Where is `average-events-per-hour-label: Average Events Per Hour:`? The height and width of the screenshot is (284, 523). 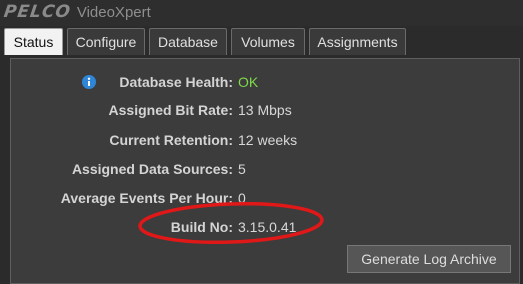 average-events-per-hour-label: Average Events Per Hour: is located at coordinates (146, 198).